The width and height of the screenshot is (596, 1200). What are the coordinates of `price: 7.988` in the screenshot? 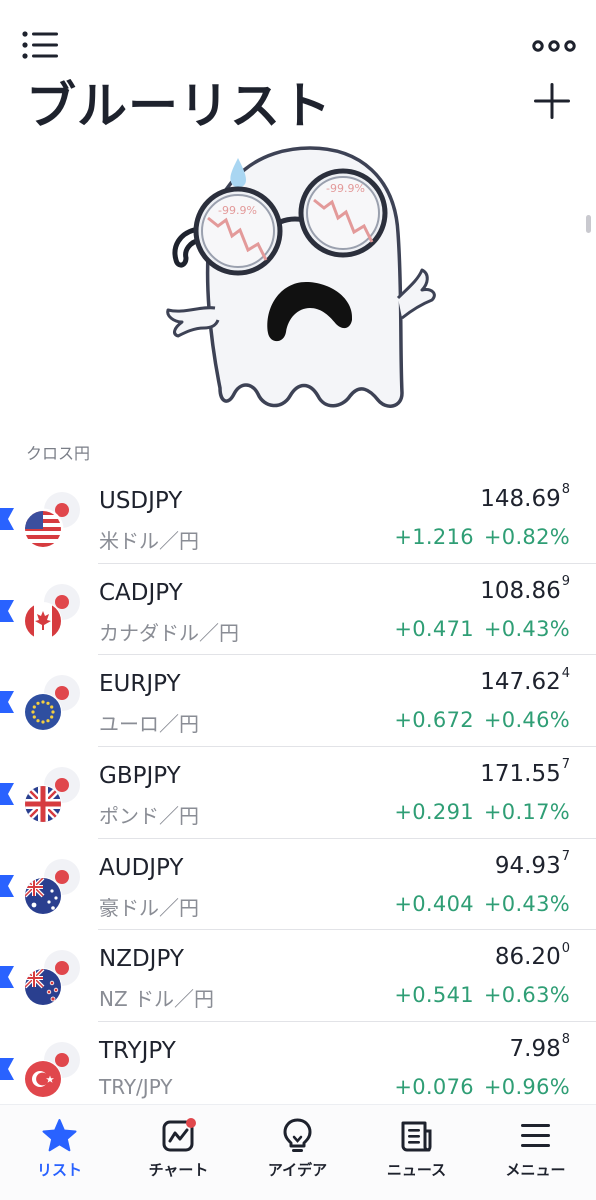 It's located at (540, 1047).